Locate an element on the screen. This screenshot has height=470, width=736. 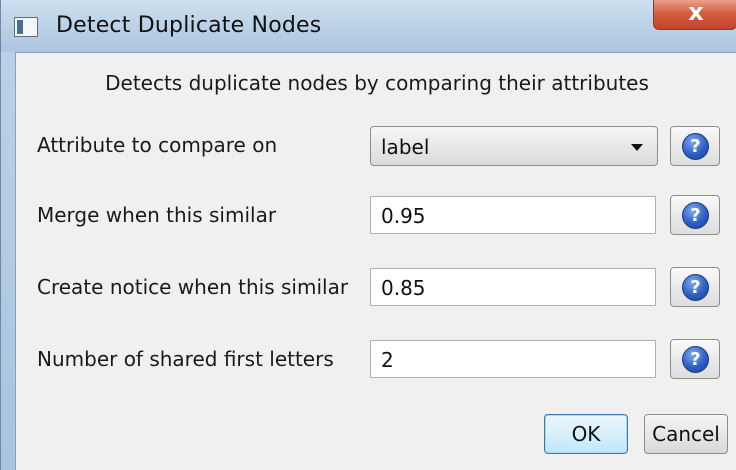
shared-letters-label: Number of shared first letters is located at coordinates (185, 359).